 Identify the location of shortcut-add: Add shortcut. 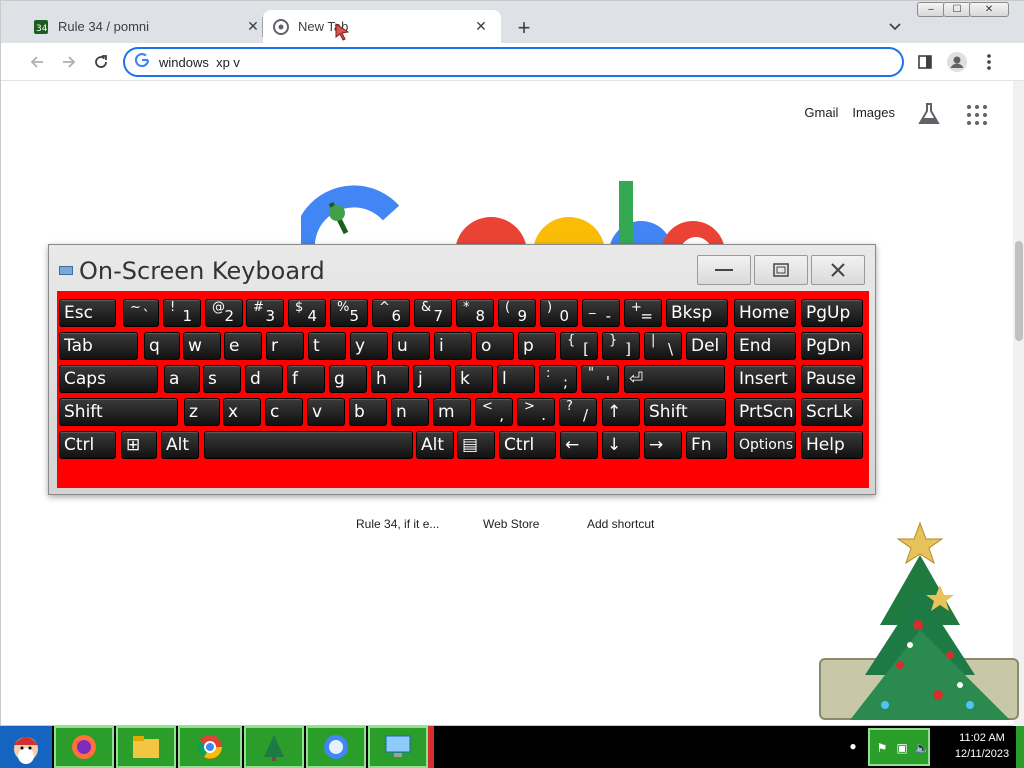
(620, 524).